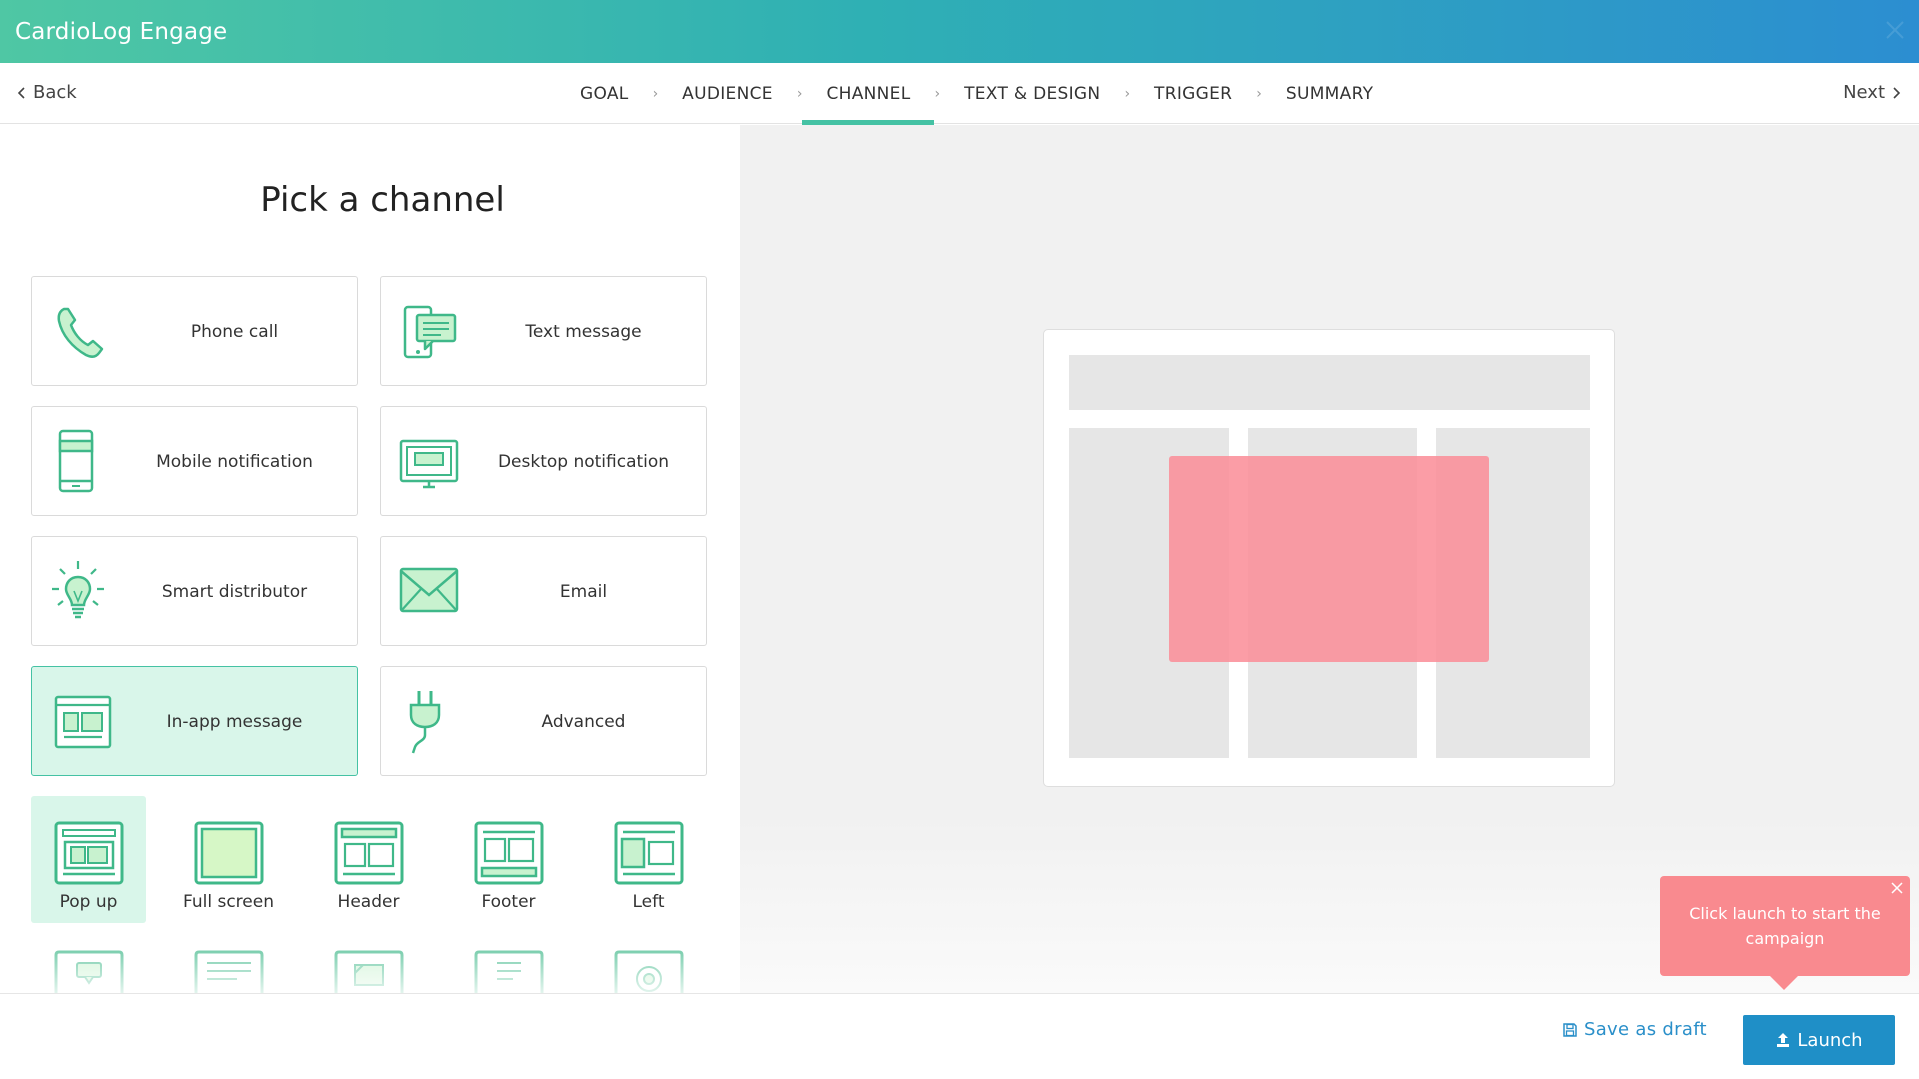 The height and width of the screenshot is (1079, 1919). I want to click on app-title: CardioLog Engage, so click(121, 31).